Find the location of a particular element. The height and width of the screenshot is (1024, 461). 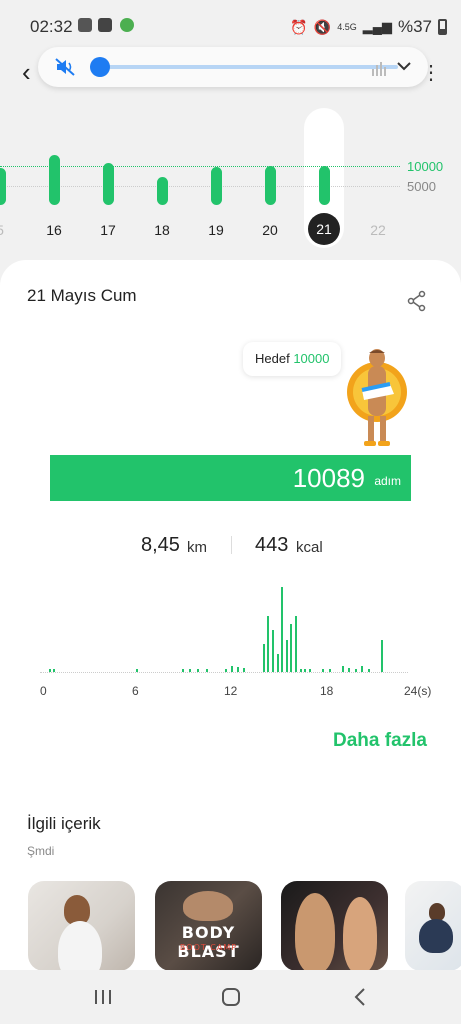

status-bar: 02:32 ⏰ 🔇 4.5G ▂▄▆ %37 is located at coordinates (230, 26).